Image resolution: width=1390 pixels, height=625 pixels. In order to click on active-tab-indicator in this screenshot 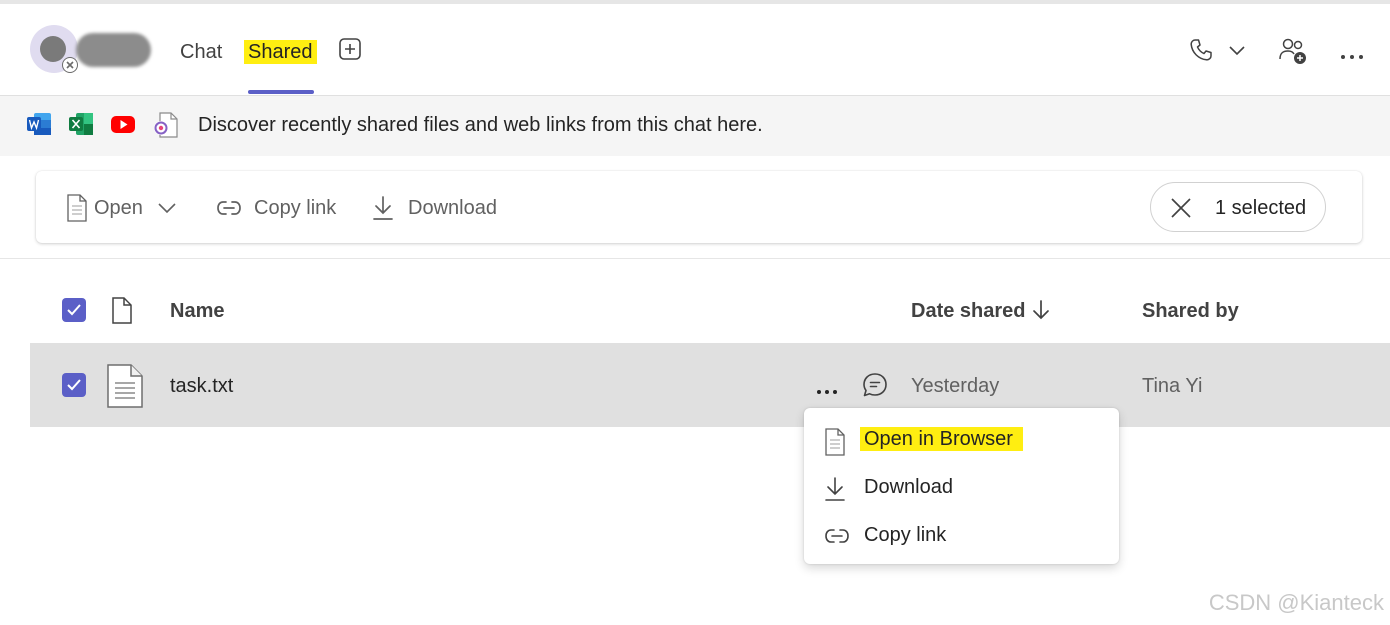, I will do `click(281, 92)`.